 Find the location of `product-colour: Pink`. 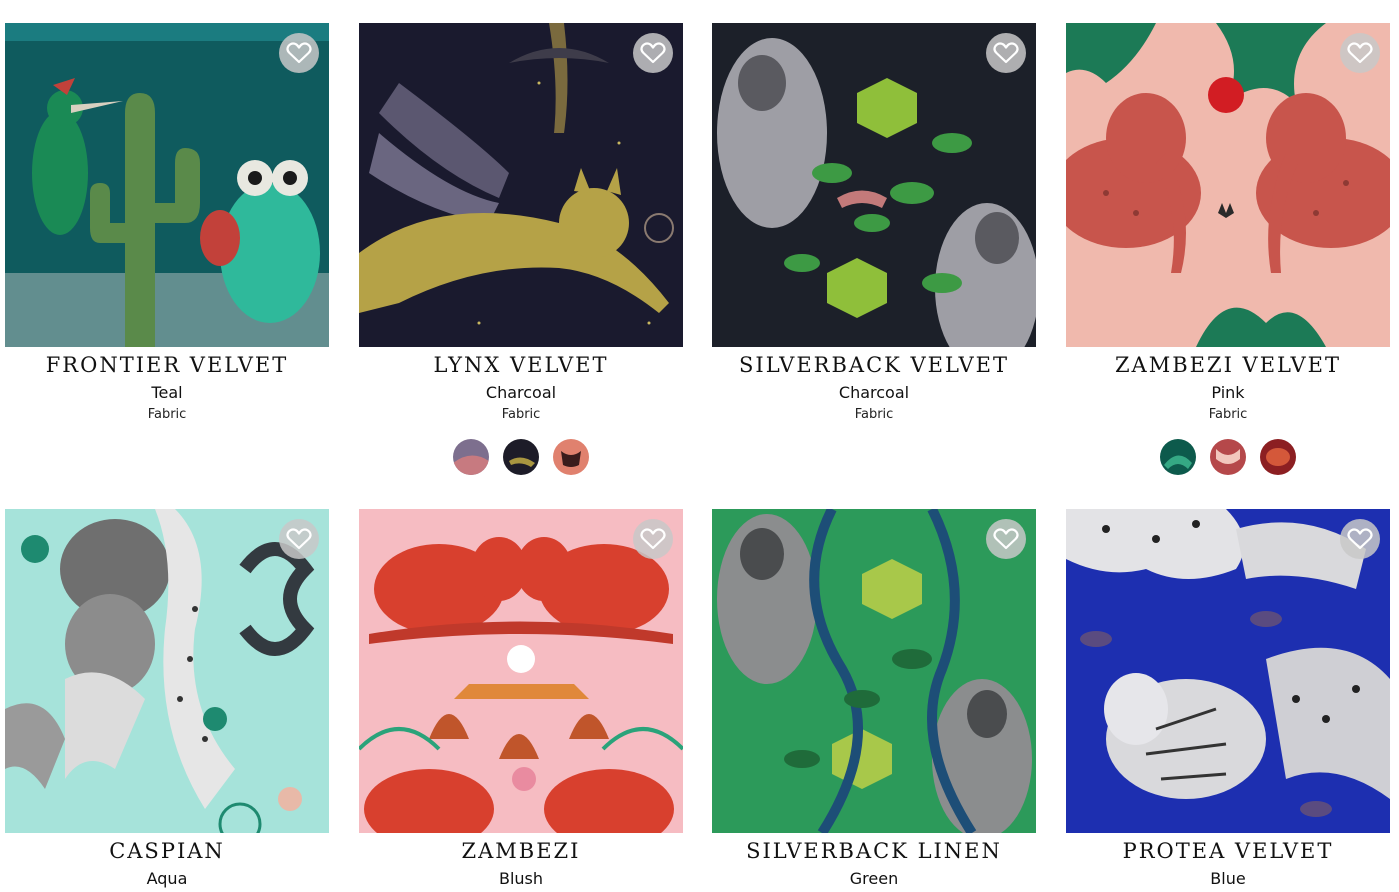

product-colour: Pink is located at coordinates (1228, 392).